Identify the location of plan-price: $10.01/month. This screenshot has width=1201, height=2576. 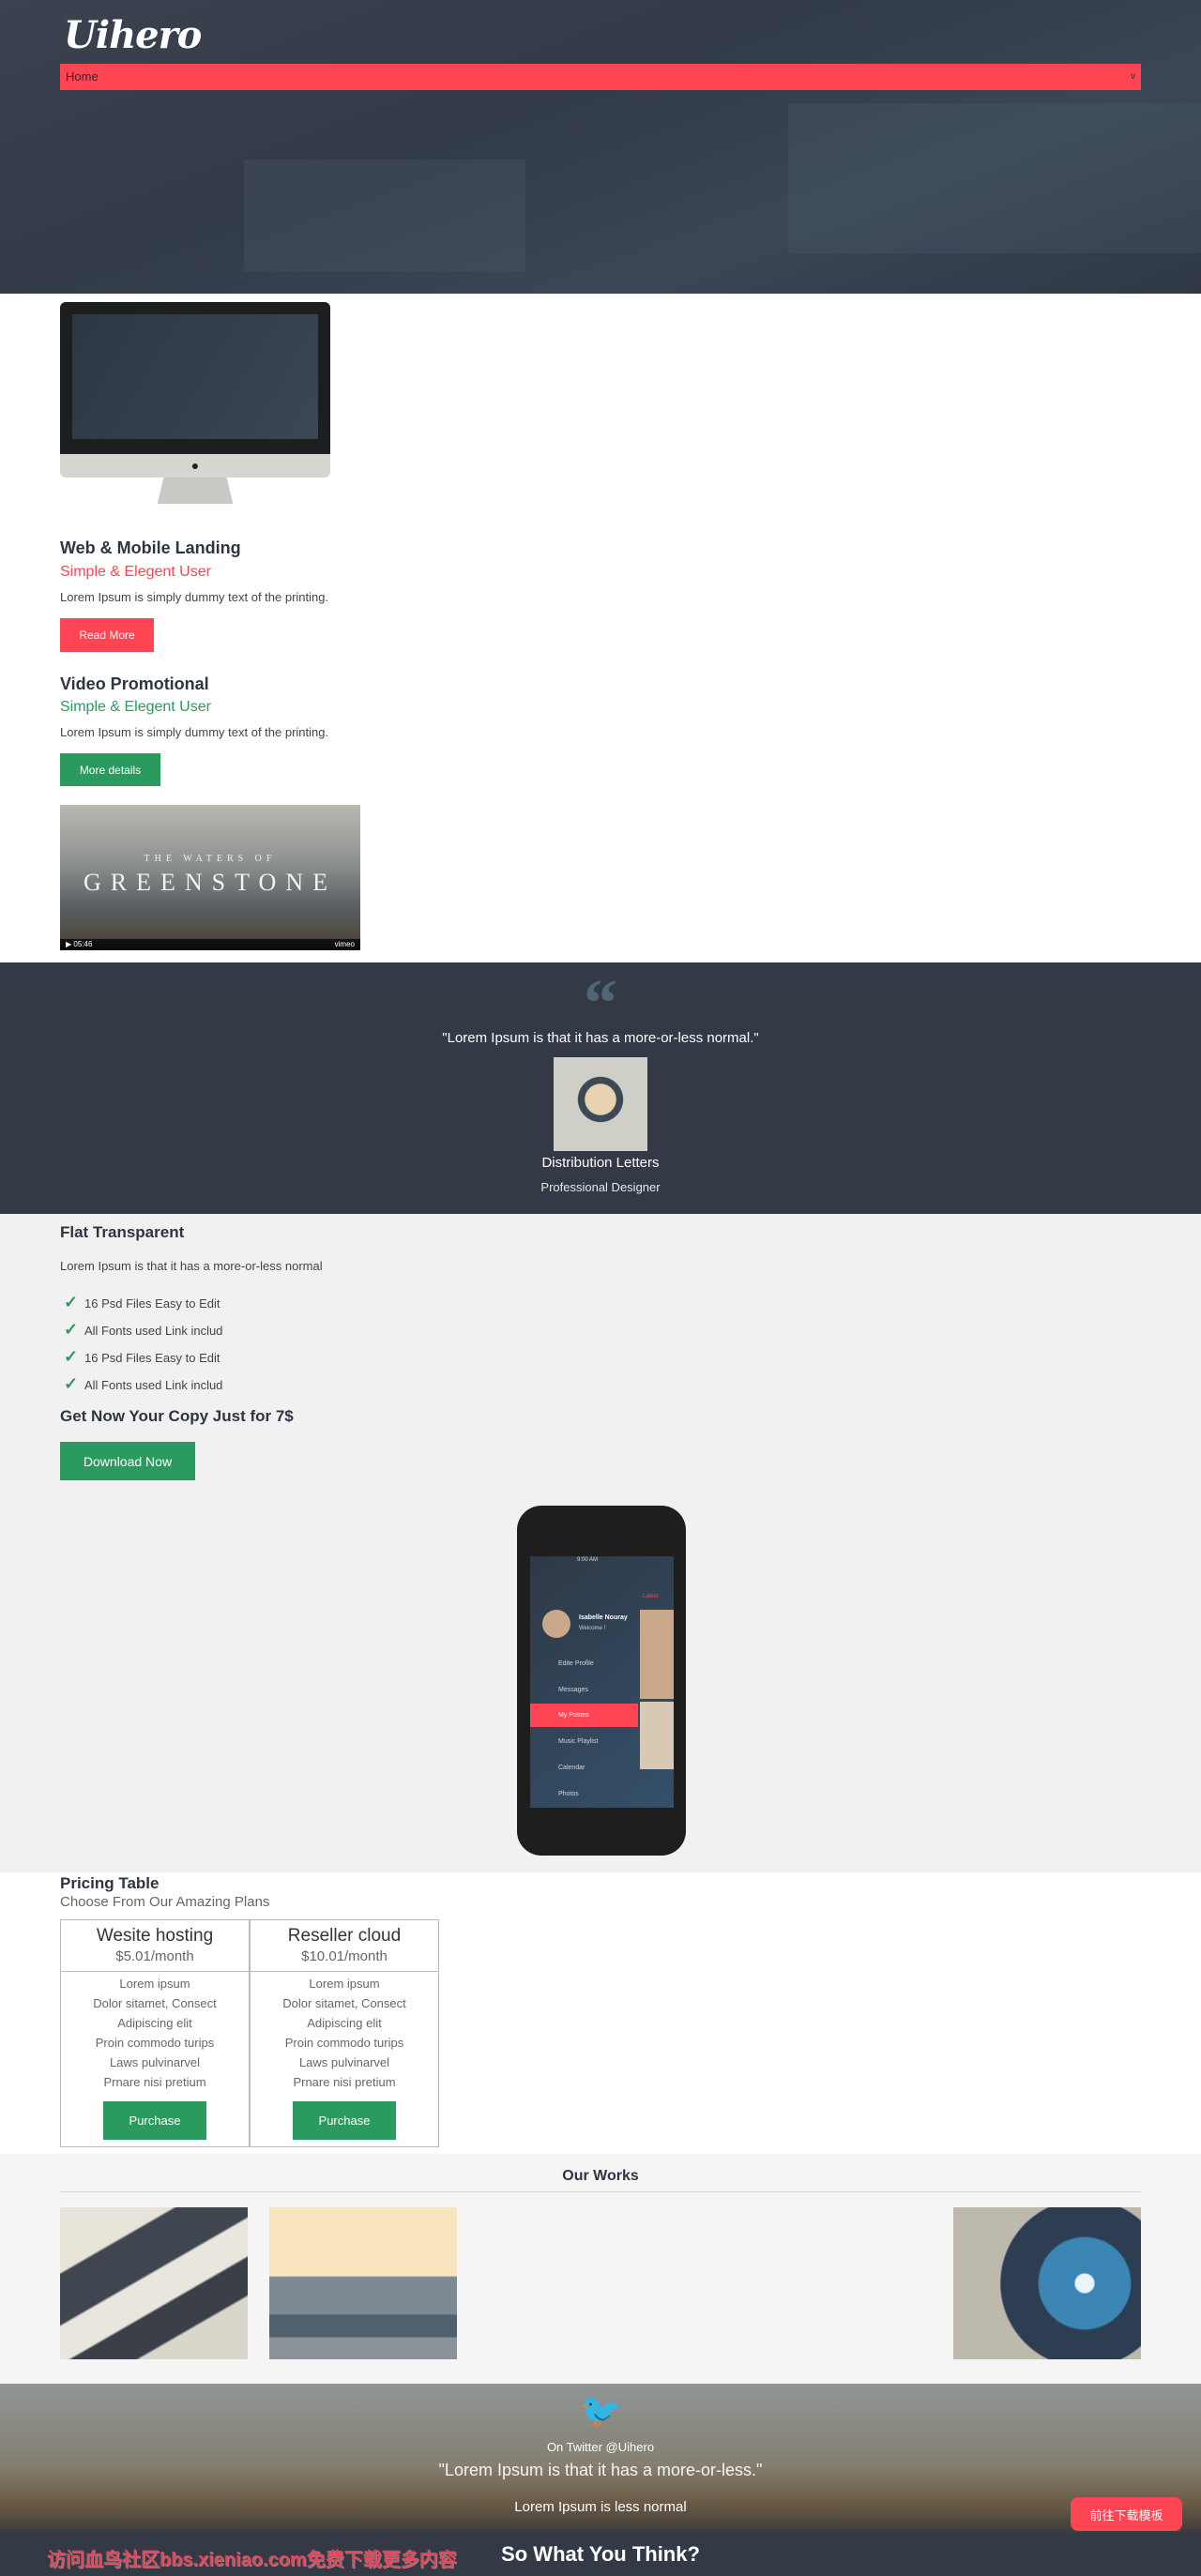
(344, 1956).